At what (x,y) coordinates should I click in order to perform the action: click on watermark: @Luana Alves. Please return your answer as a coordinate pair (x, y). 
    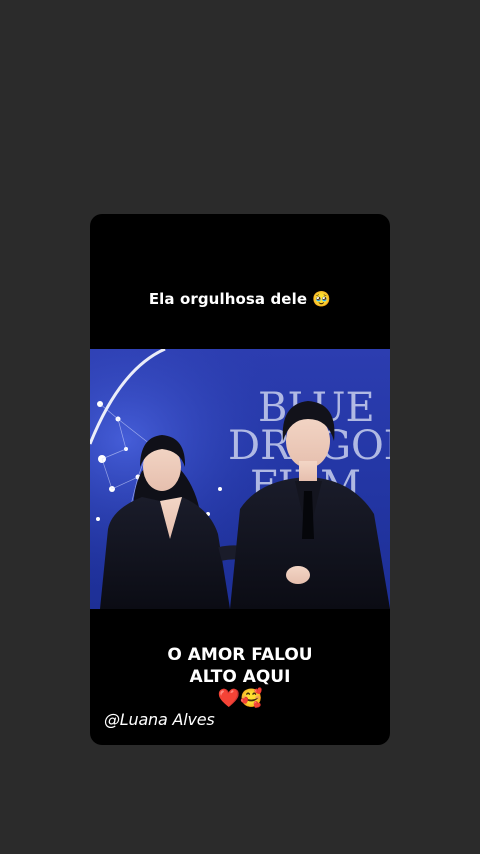
    Looking at the image, I should click on (159, 719).